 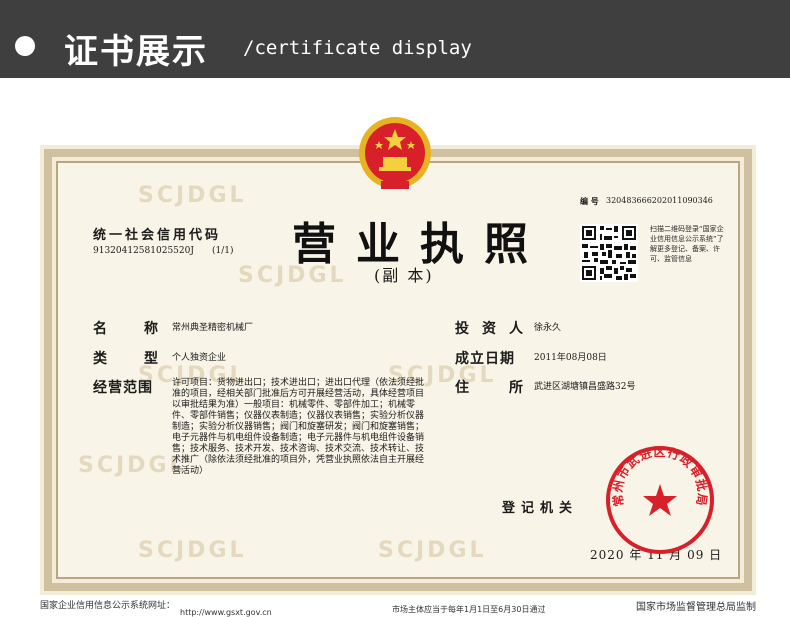 I want to click on qr-code-icon, so click(x=609, y=253).